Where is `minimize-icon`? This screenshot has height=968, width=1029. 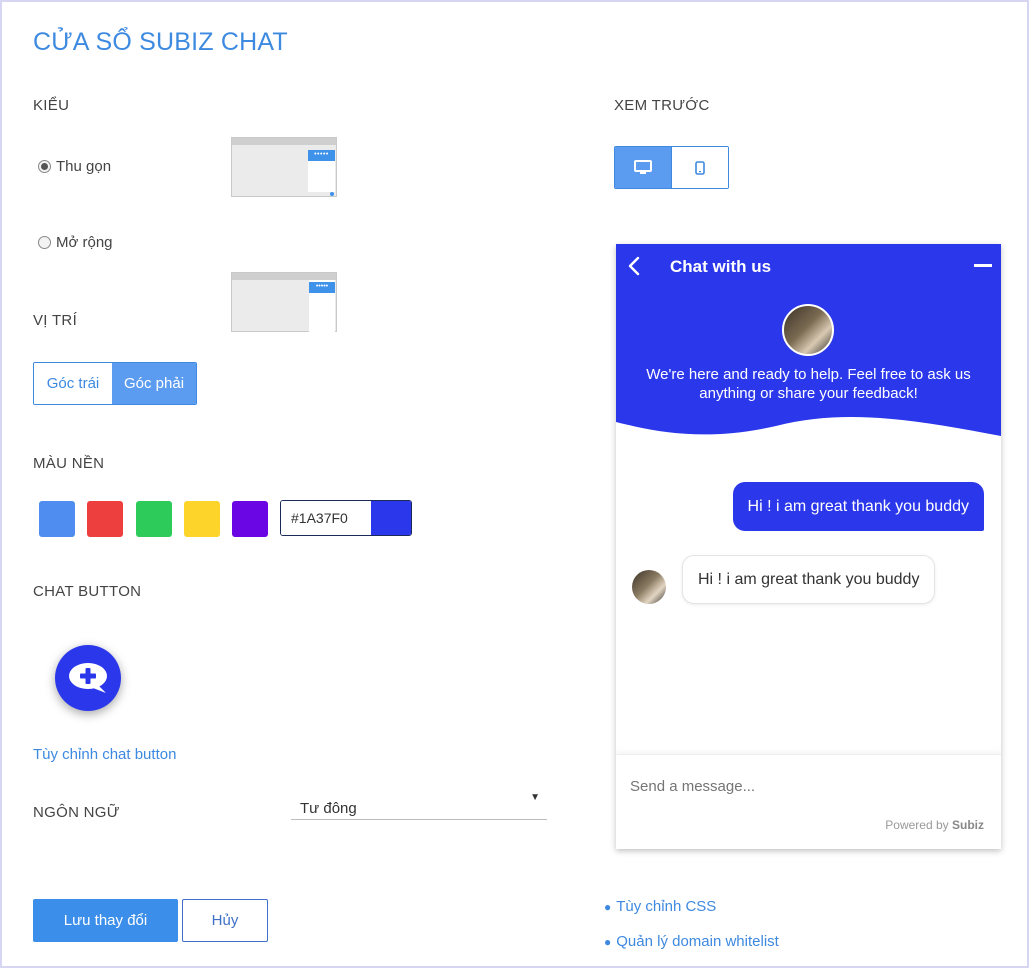
minimize-icon is located at coordinates (983, 265).